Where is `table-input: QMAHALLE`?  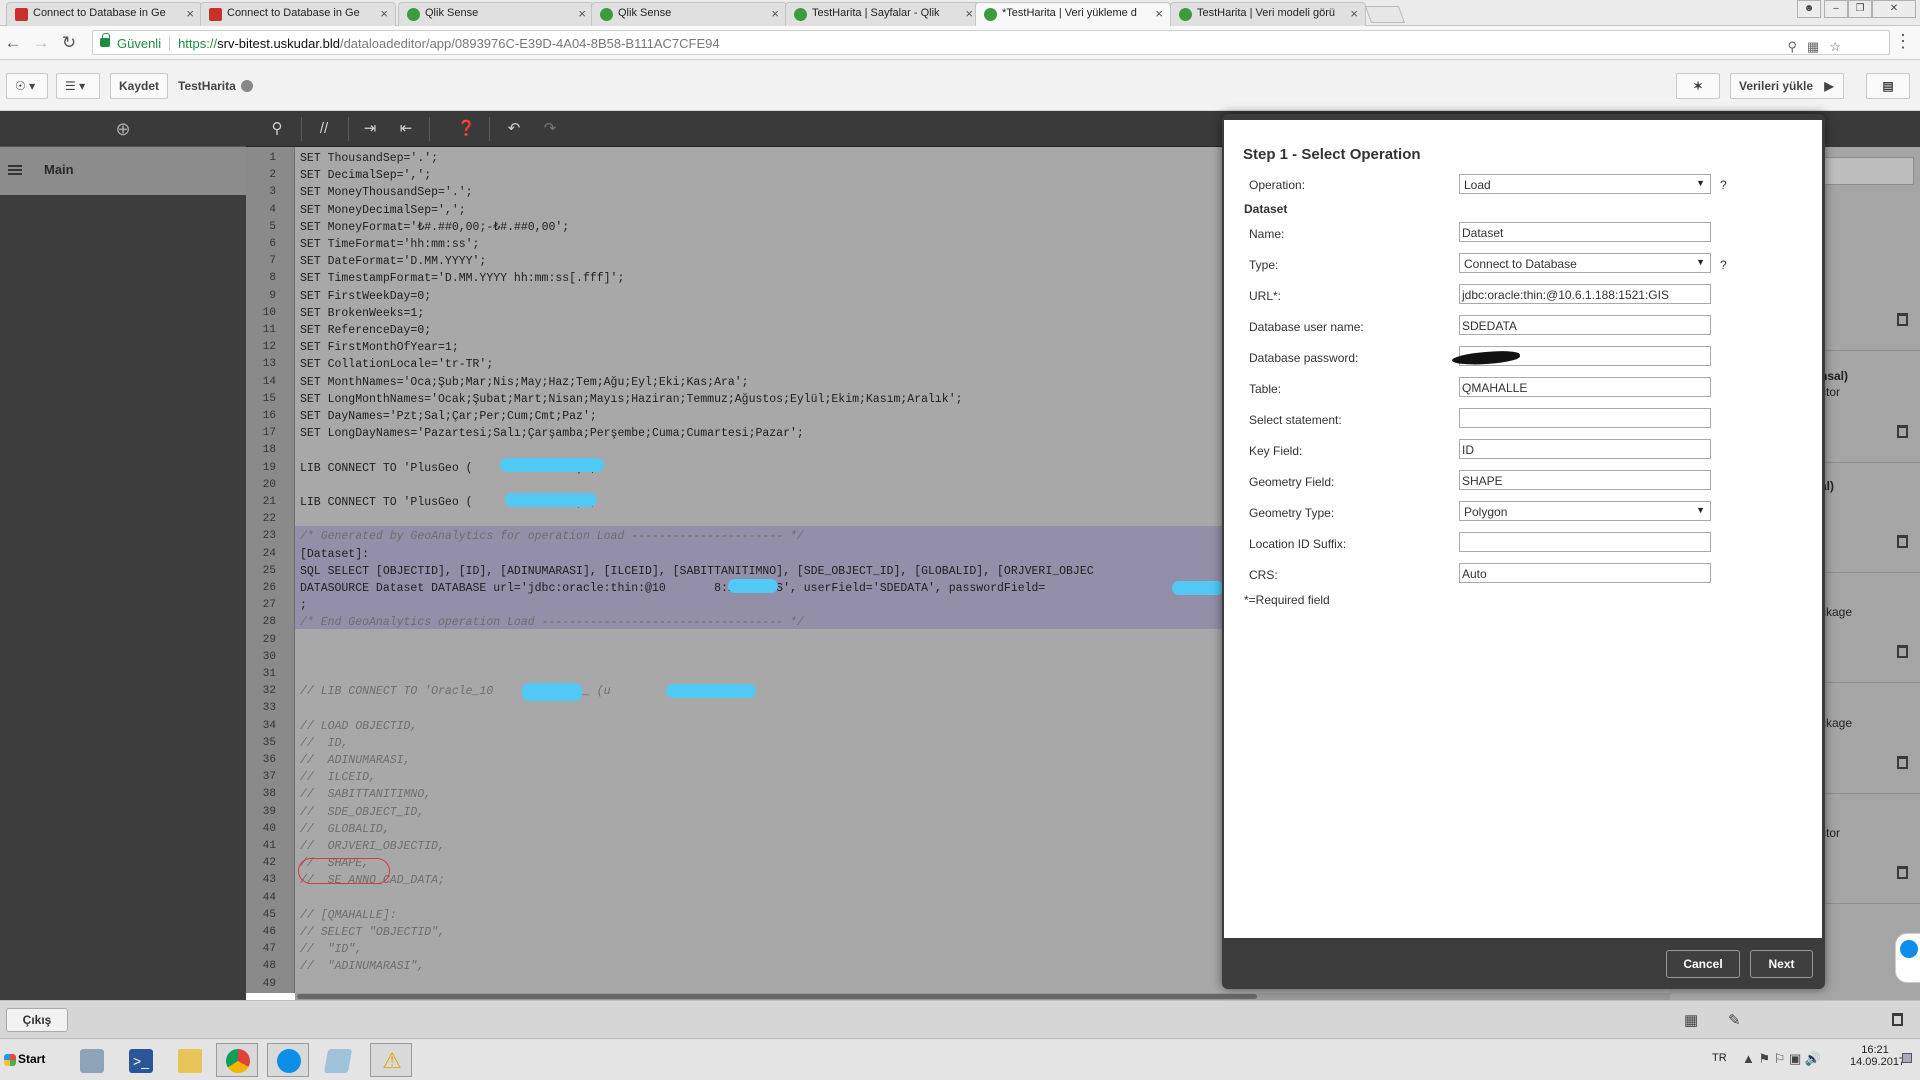
table-input: QMAHALLE is located at coordinates (1585, 387).